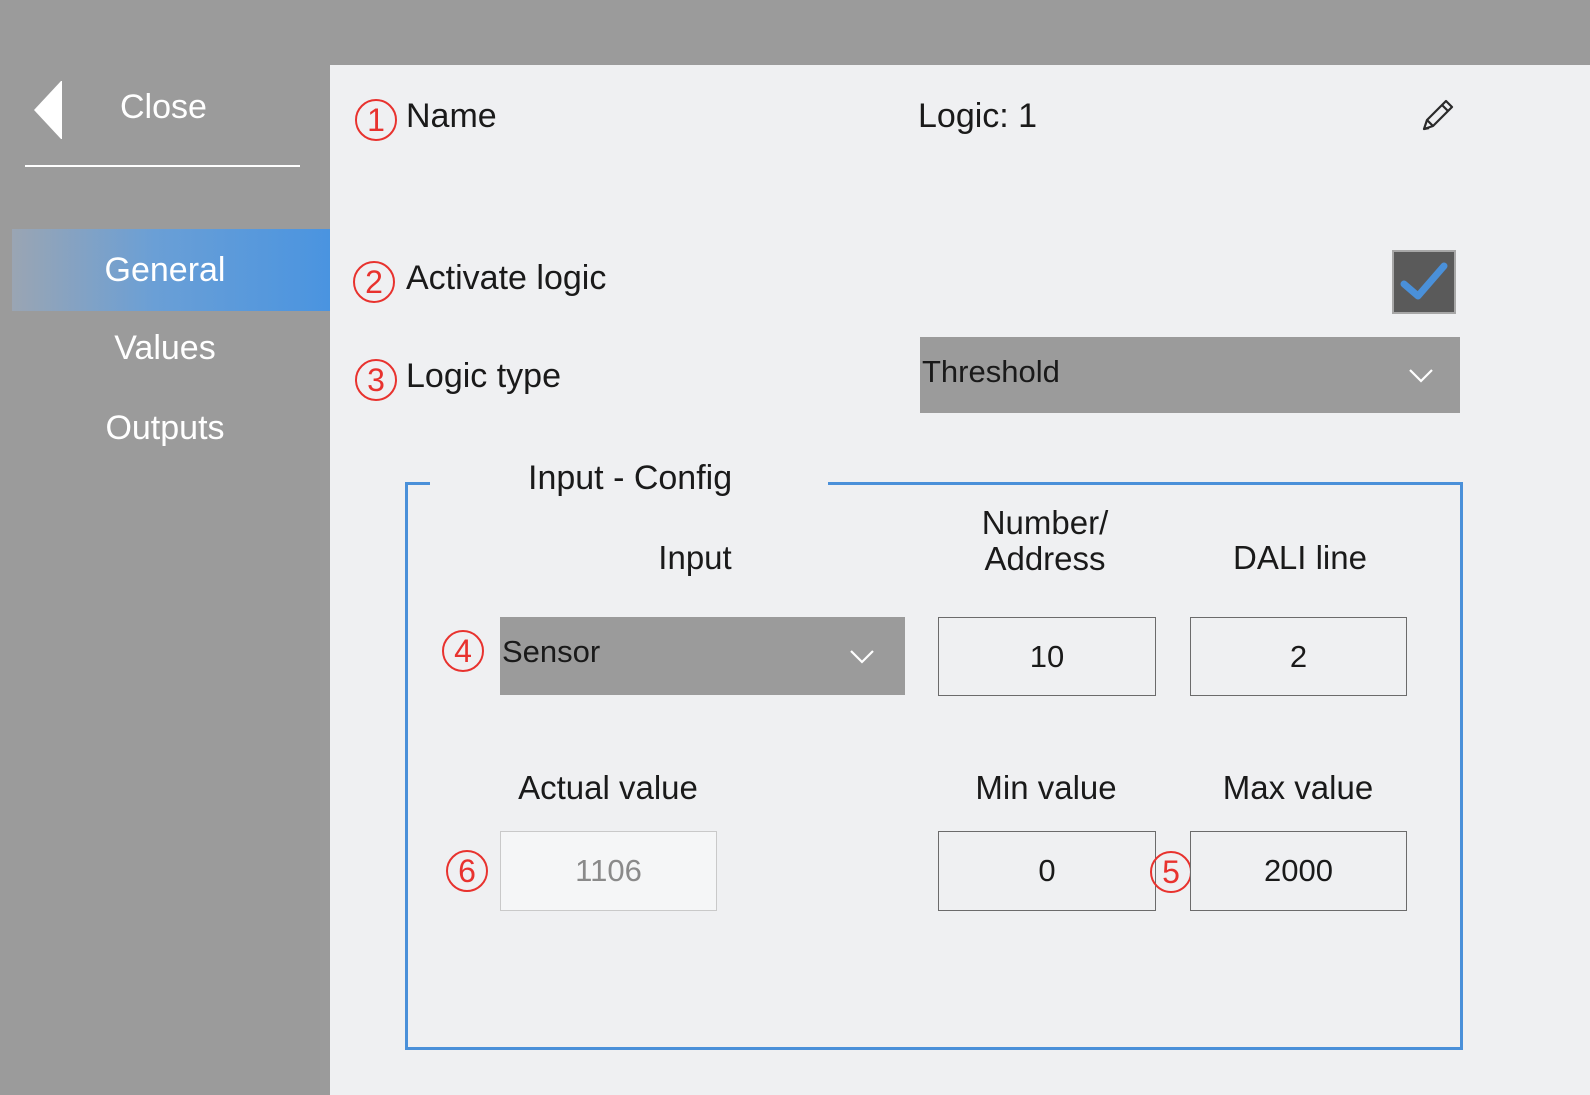  What do you see at coordinates (551, 651) in the screenshot?
I see `input-value: Sensor` at bounding box center [551, 651].